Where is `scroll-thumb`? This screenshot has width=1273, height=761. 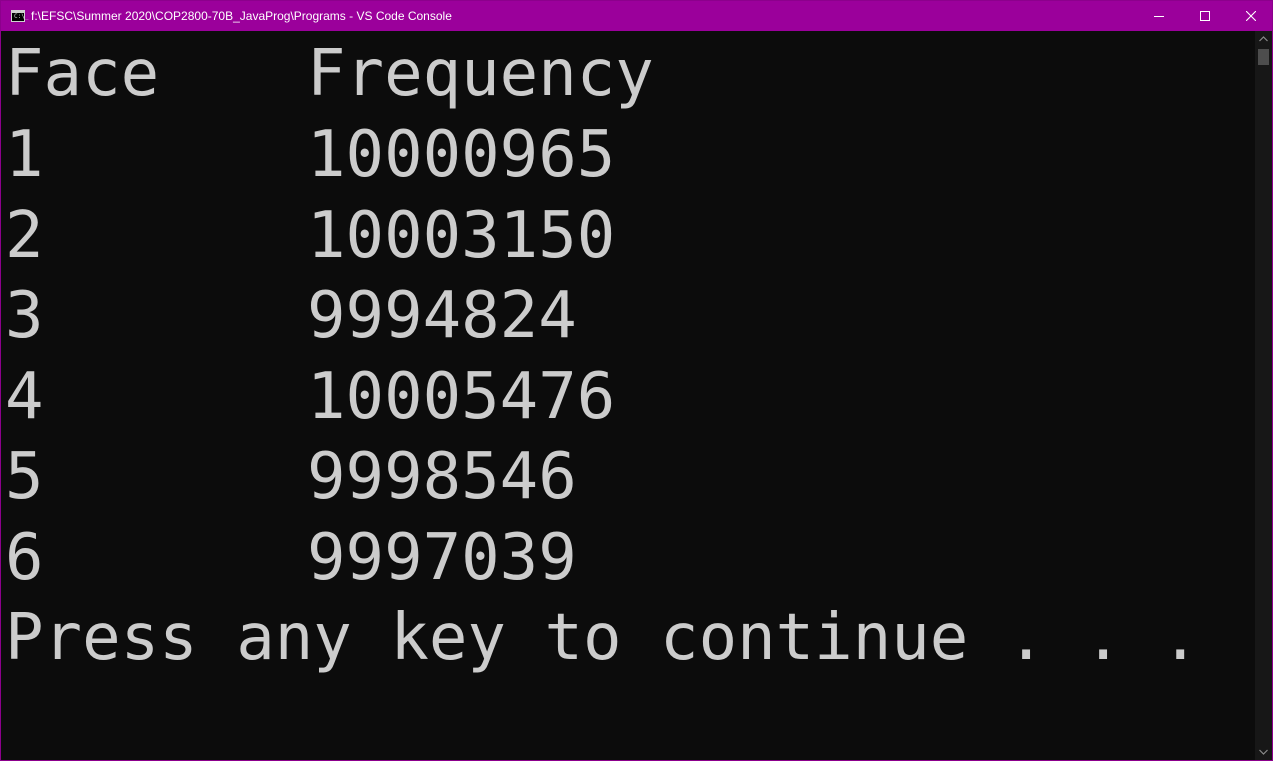
scroll-thumb is located at coordinates (1263, 57).